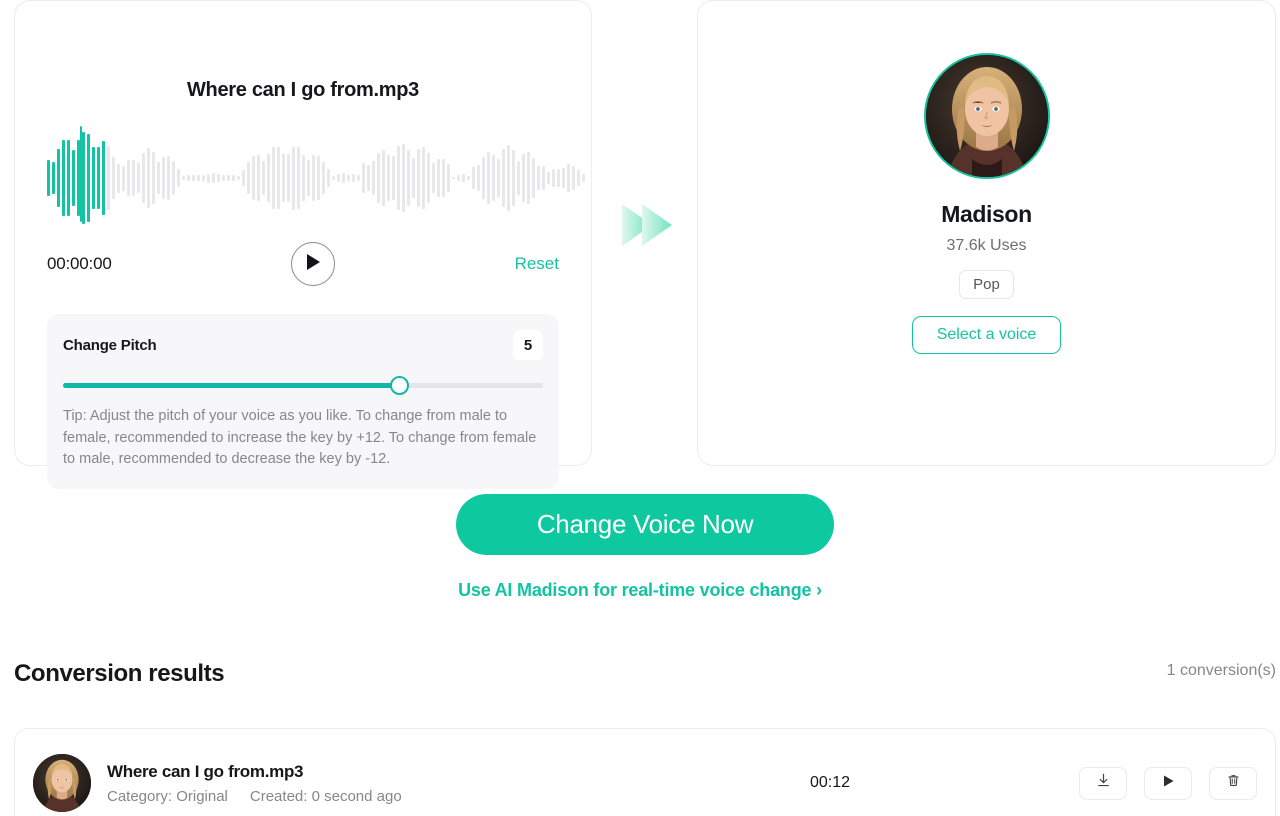 The height and width of the screenshot is (816, 1280). I want to click on waveform-playhead, so click(81, 174).